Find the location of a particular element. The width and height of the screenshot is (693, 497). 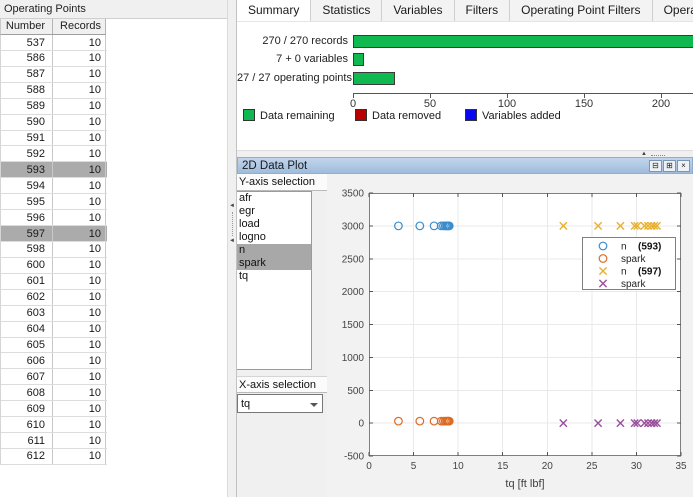

table-row: 609 10 is located at coordinates (54, 409).